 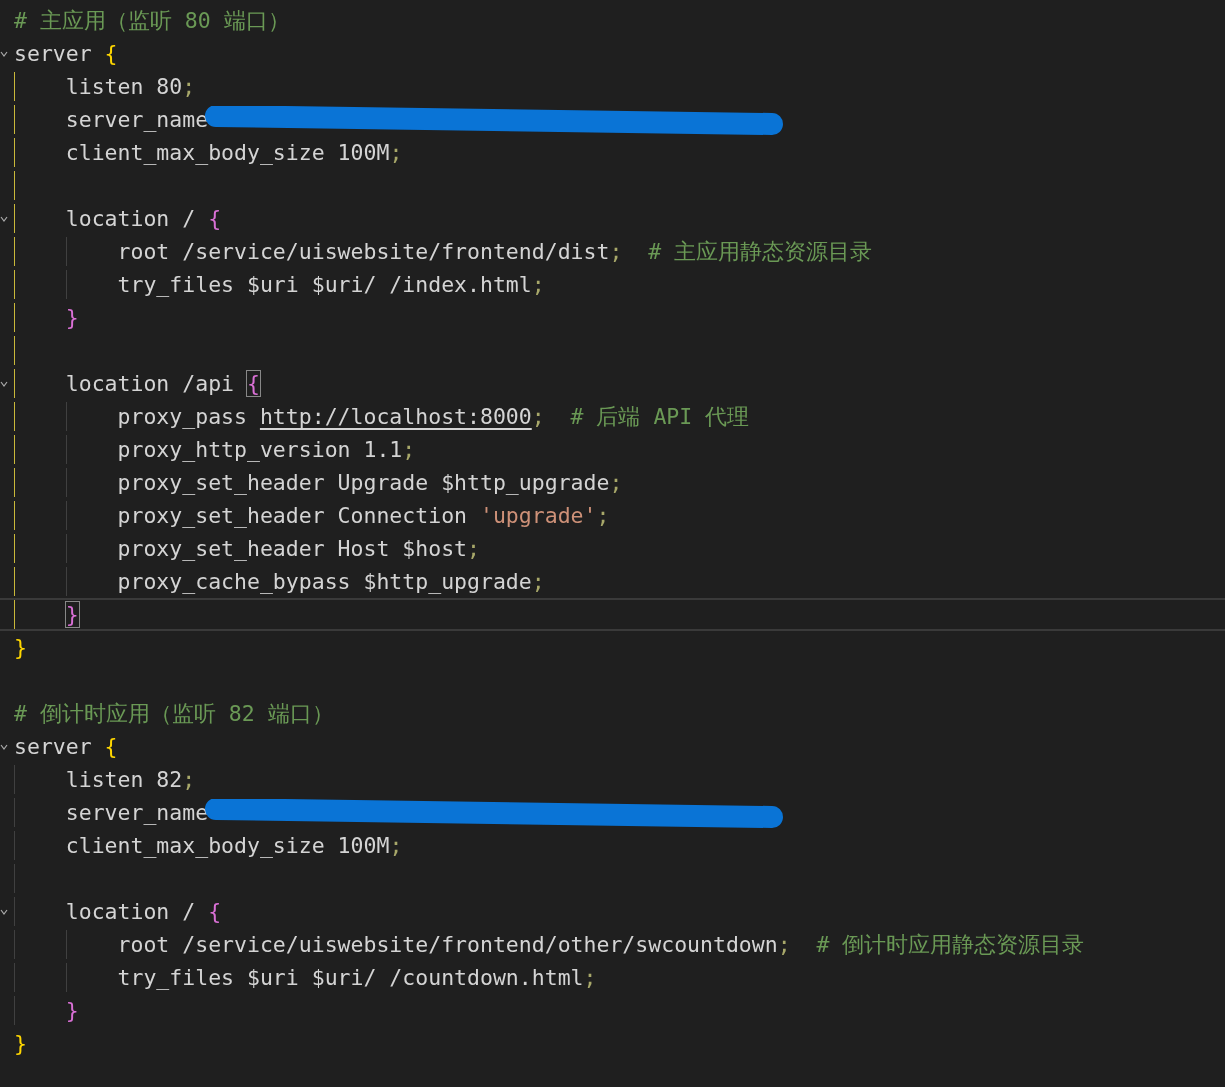 I want to click on code-comment: # 倒计时应用静态资源目录, so click(x=950, y=945).